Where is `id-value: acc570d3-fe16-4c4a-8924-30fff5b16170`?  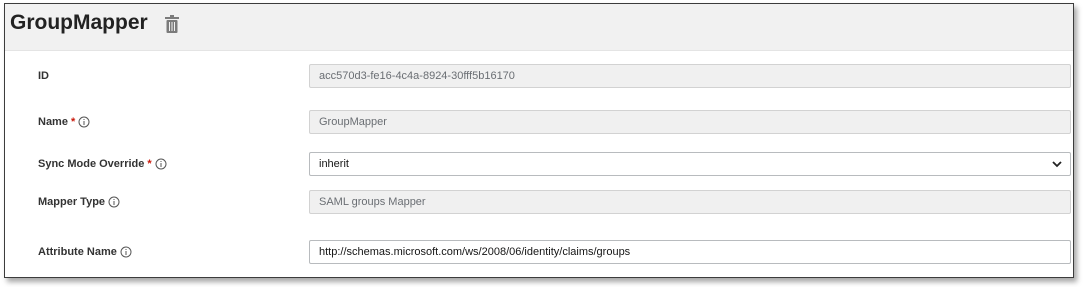 id-value: acc570d3-fe16-4c4a-8924-30fff5b16170 is located at coordinates (417, 76).